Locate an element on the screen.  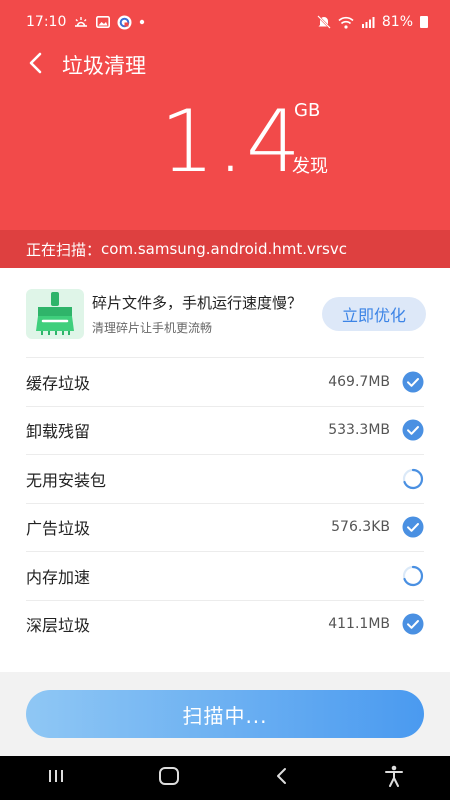
image-icon is located at coordinates (103, 22).